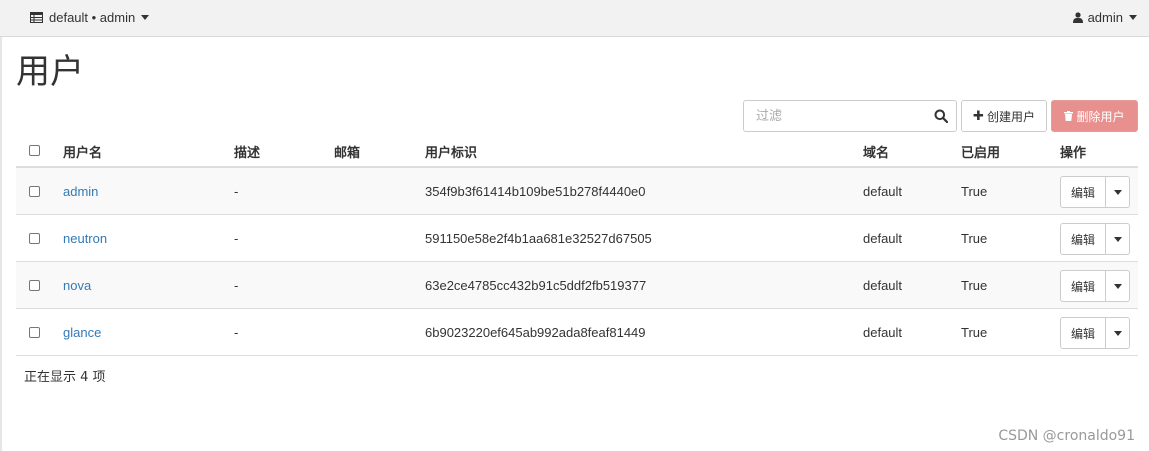 The height and width of the screenshot is (451, 1149). What do you see at coordinates (82, 332) in the screenshot?
I see `username-link: glance` at bounding box center [82, 332].